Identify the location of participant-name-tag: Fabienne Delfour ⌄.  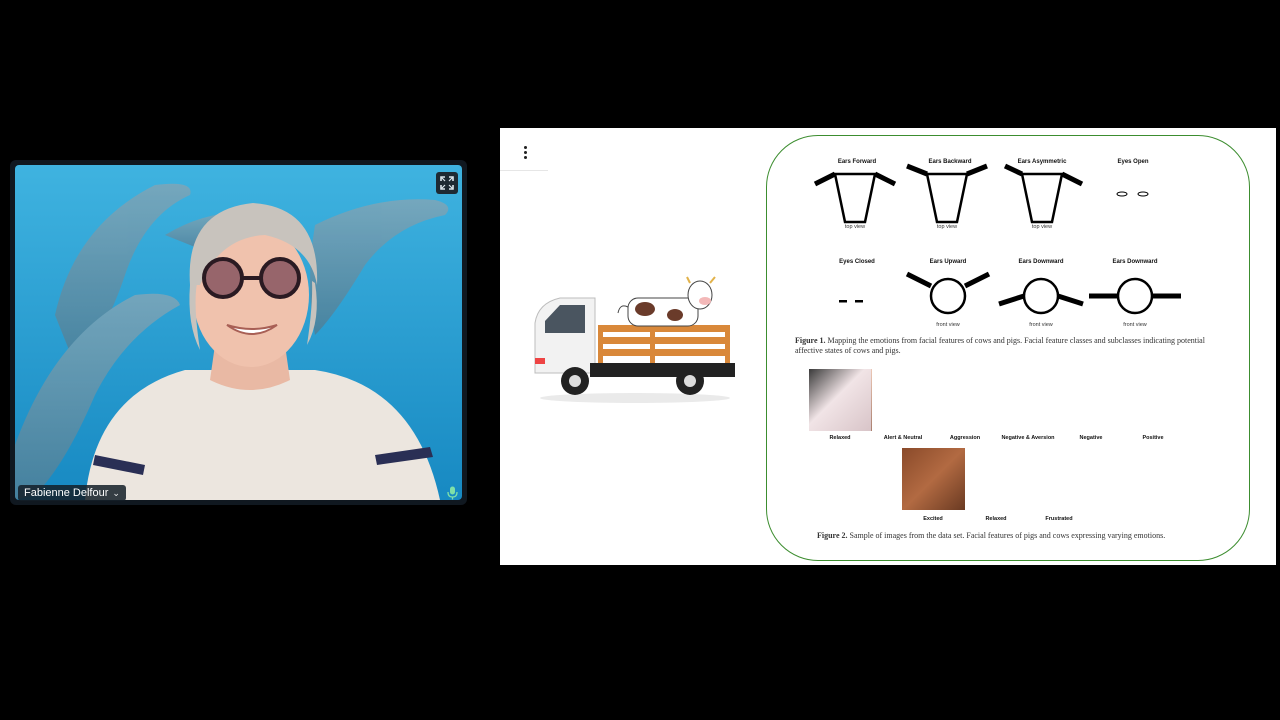
(72, 493).